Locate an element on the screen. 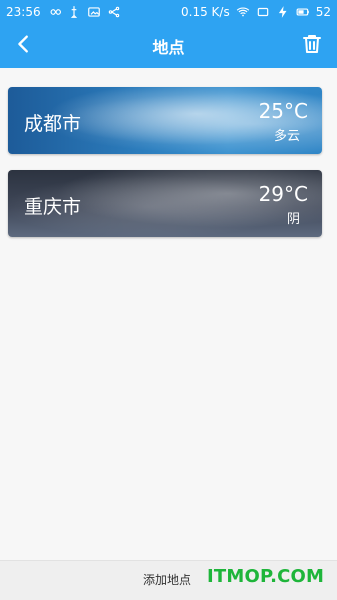 The image size is (337, 600). data-rate-value: 0.15 is located at coordinates (194, 12).